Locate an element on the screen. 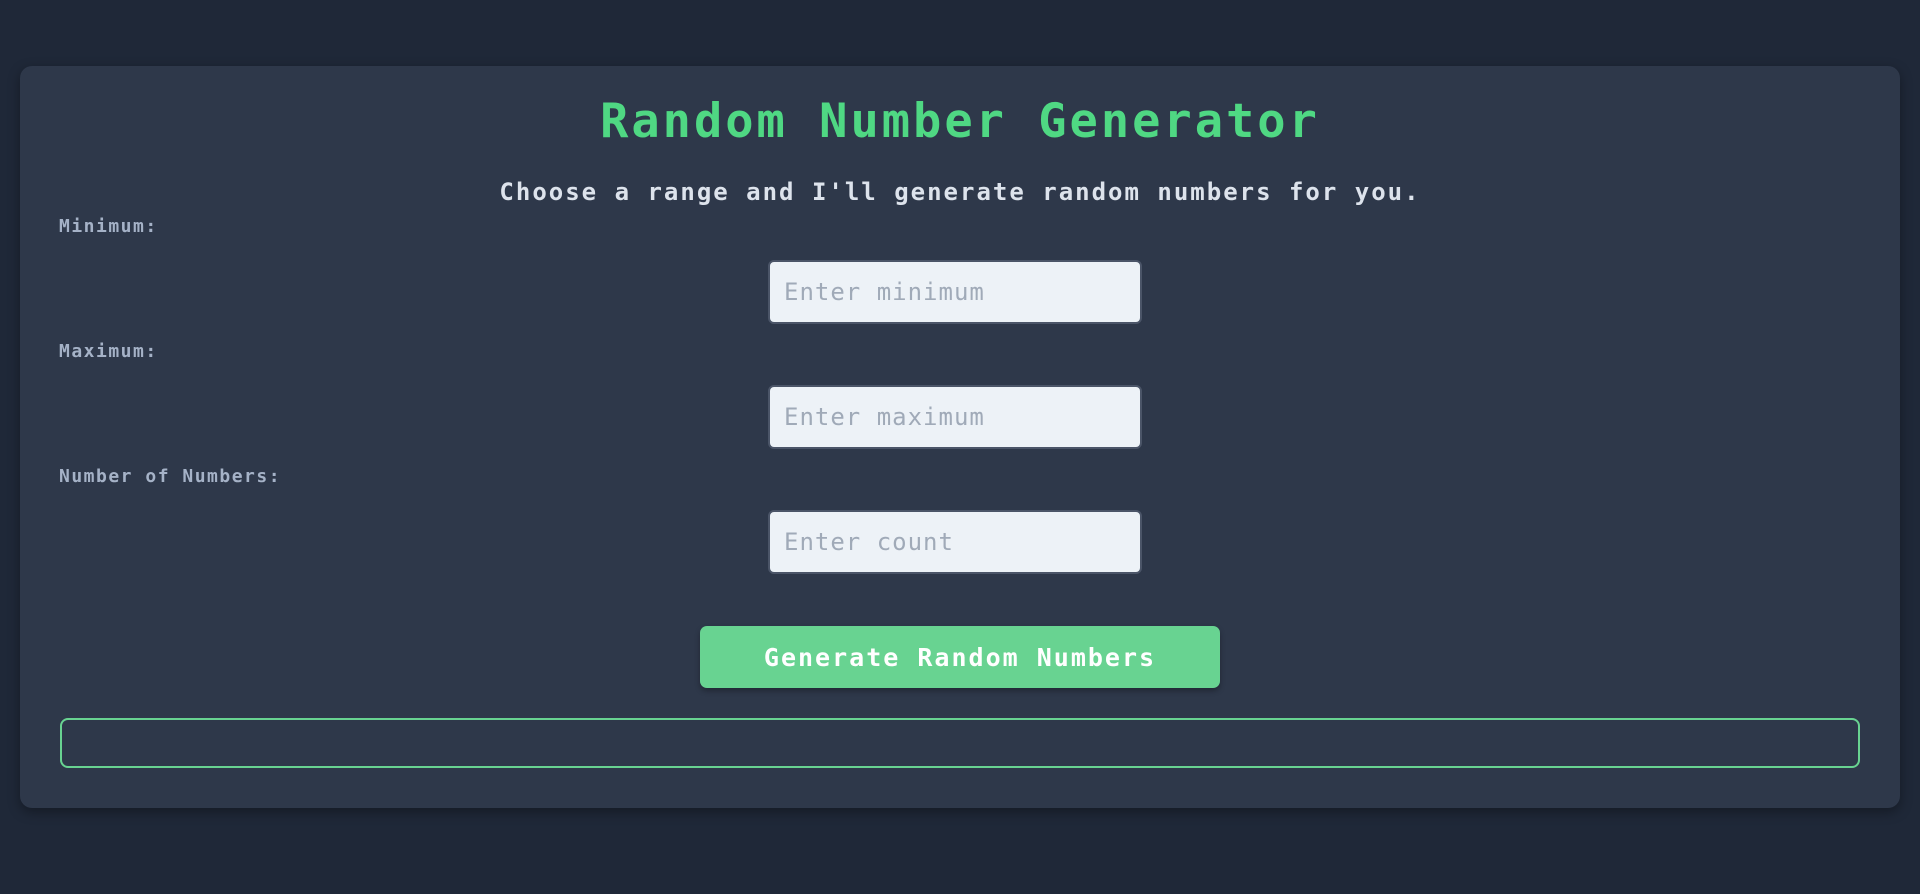 This screenshot has width=1920, height=894. minimum-label: Minimum: is located at coordinates (108, 226).